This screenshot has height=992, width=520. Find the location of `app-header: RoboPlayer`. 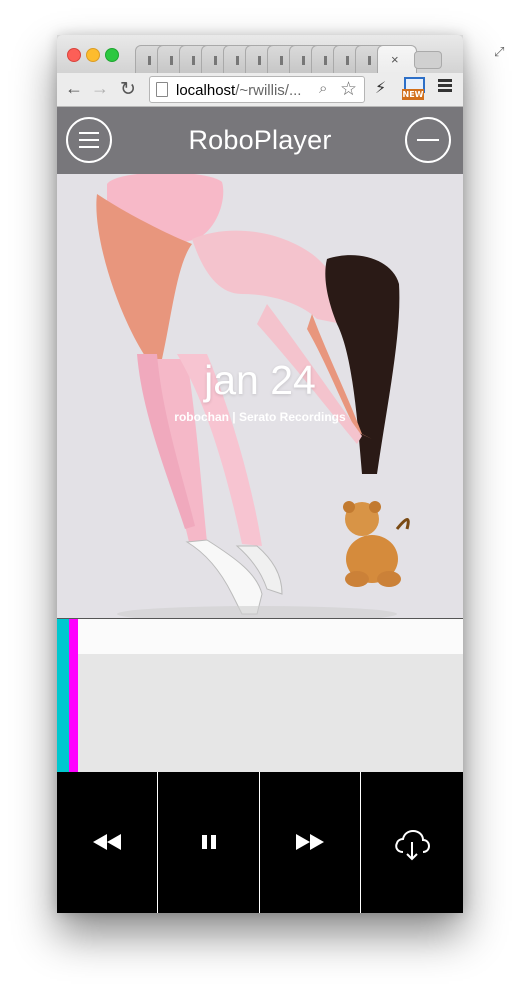

app-header: RoboPlayer is located at coordinates (260, 140).